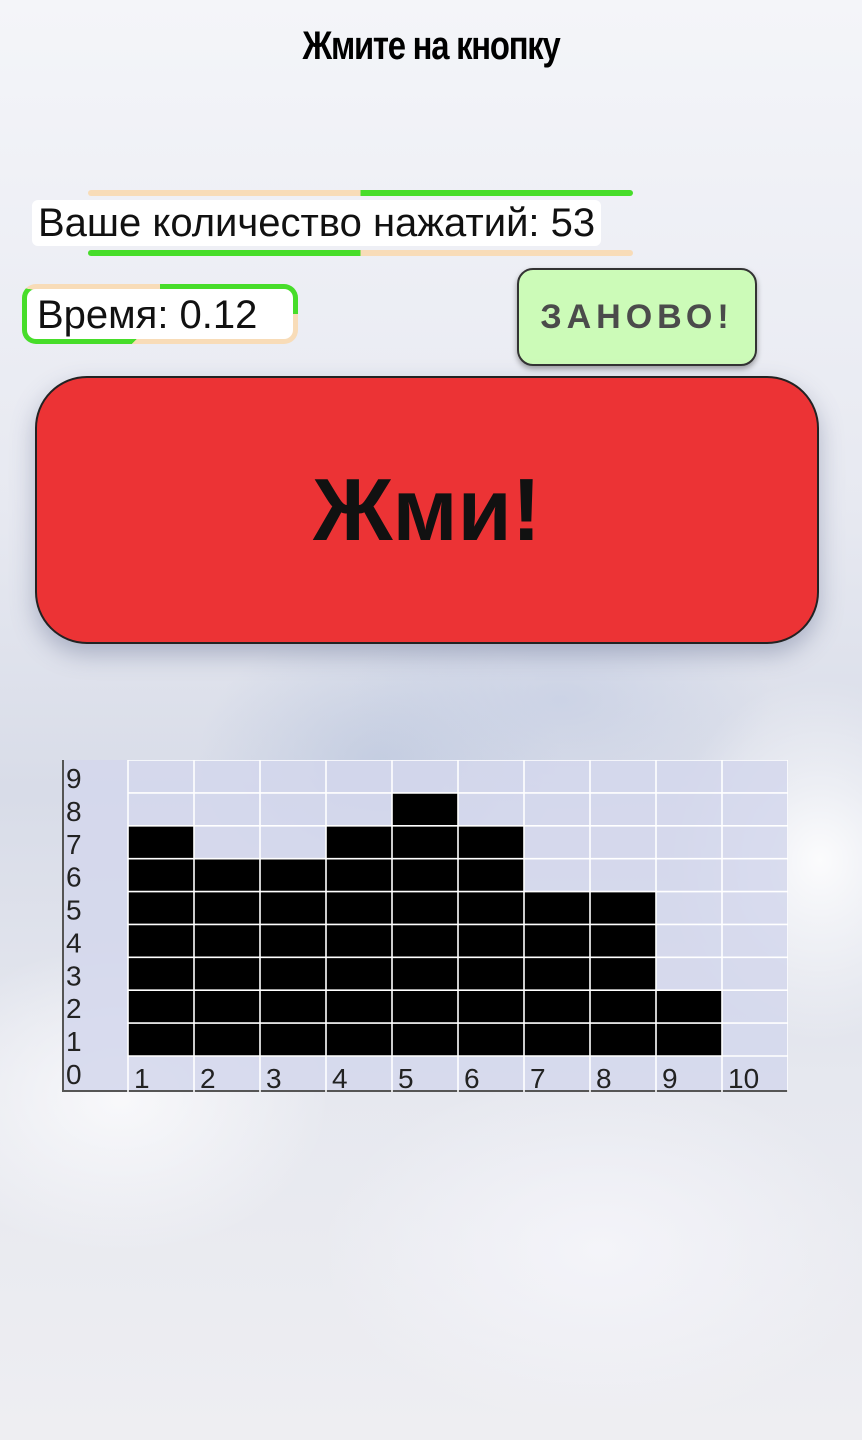 This screenshot has height=1440, width=862. What do you see at coordinates (74, 942) in the screenshot?
I see `y-tick-label: 4` at bounding box center [74, 942].